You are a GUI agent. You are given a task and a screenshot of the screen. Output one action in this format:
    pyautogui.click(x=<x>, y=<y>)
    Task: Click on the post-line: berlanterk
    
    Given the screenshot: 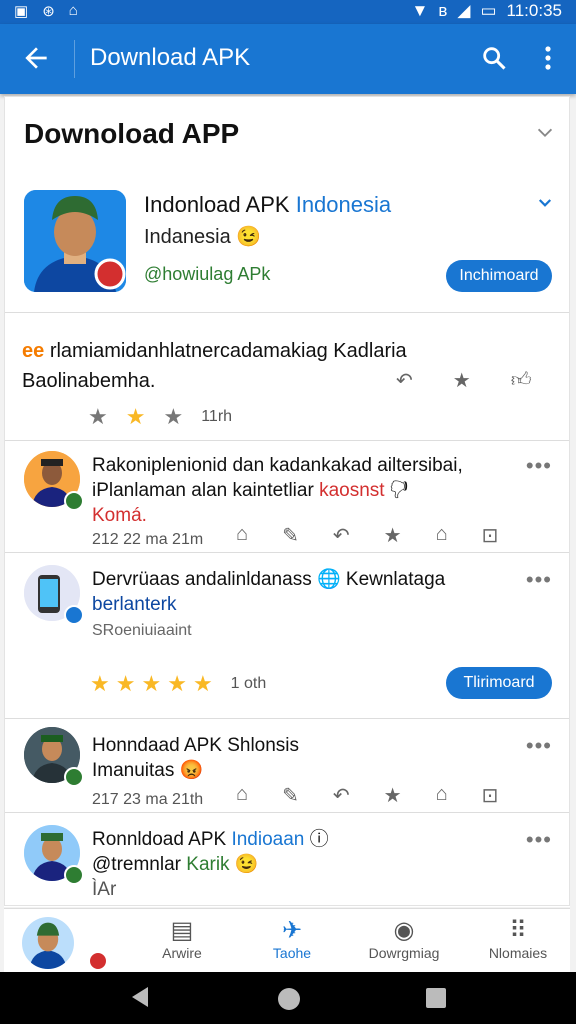 What is the action you would take?
    pyautogui.click(x=134, y=604)
    